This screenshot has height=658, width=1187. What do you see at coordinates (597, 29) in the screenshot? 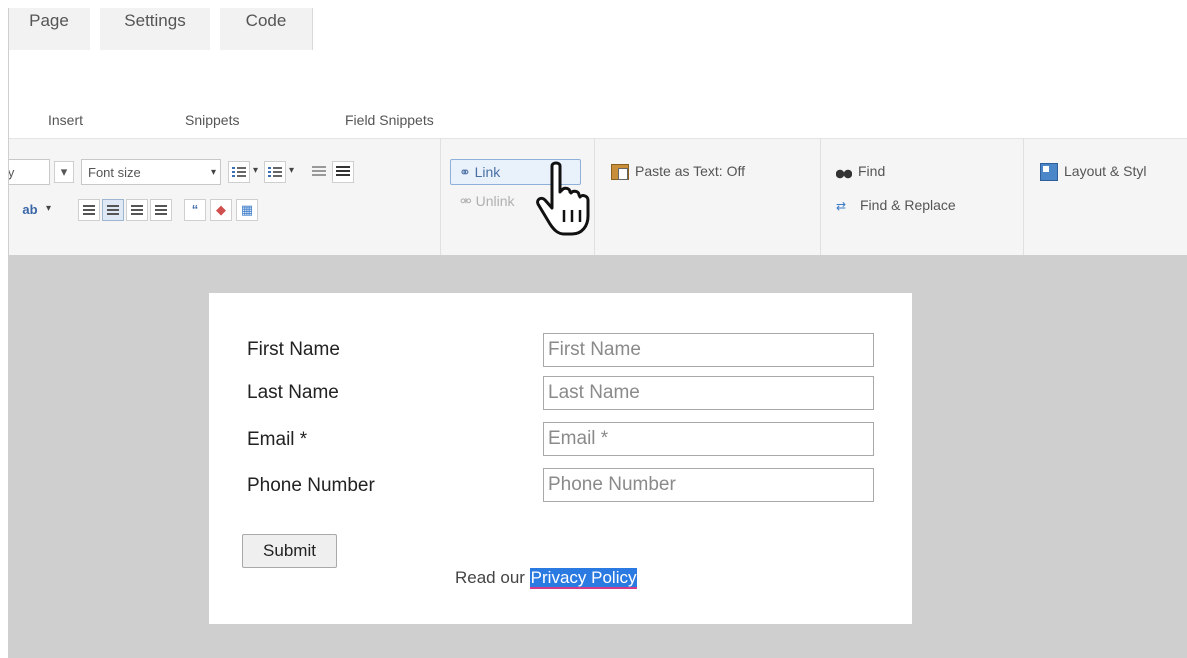
I see `top-tab-bar: Page Settings Code` at bounding box center [597, 29].